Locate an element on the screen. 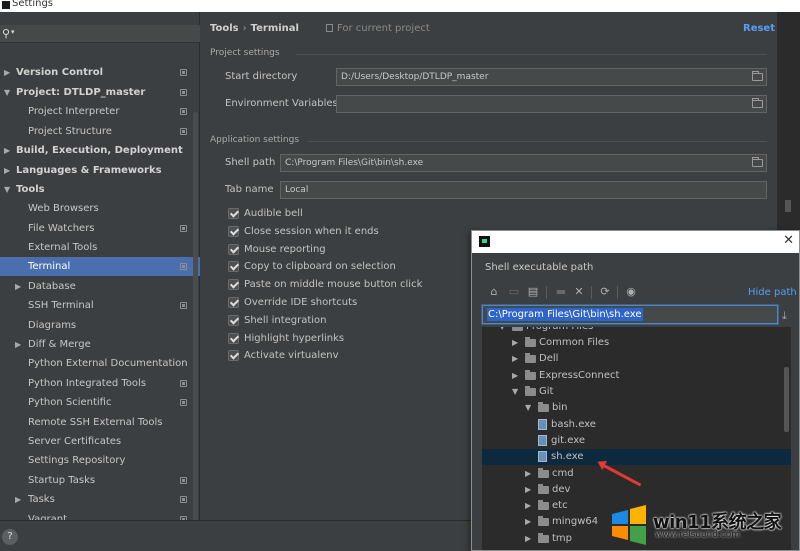 Image resolution: width=800 pixels, height=551 pixels. tree-item: File Watchers is located at coordinates (100, 228).